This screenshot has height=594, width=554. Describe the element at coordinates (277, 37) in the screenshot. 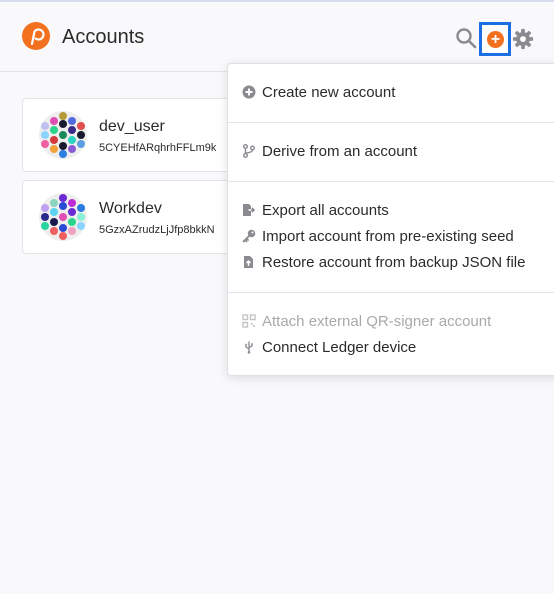

I see `header-bar: Accounts +` at that location.